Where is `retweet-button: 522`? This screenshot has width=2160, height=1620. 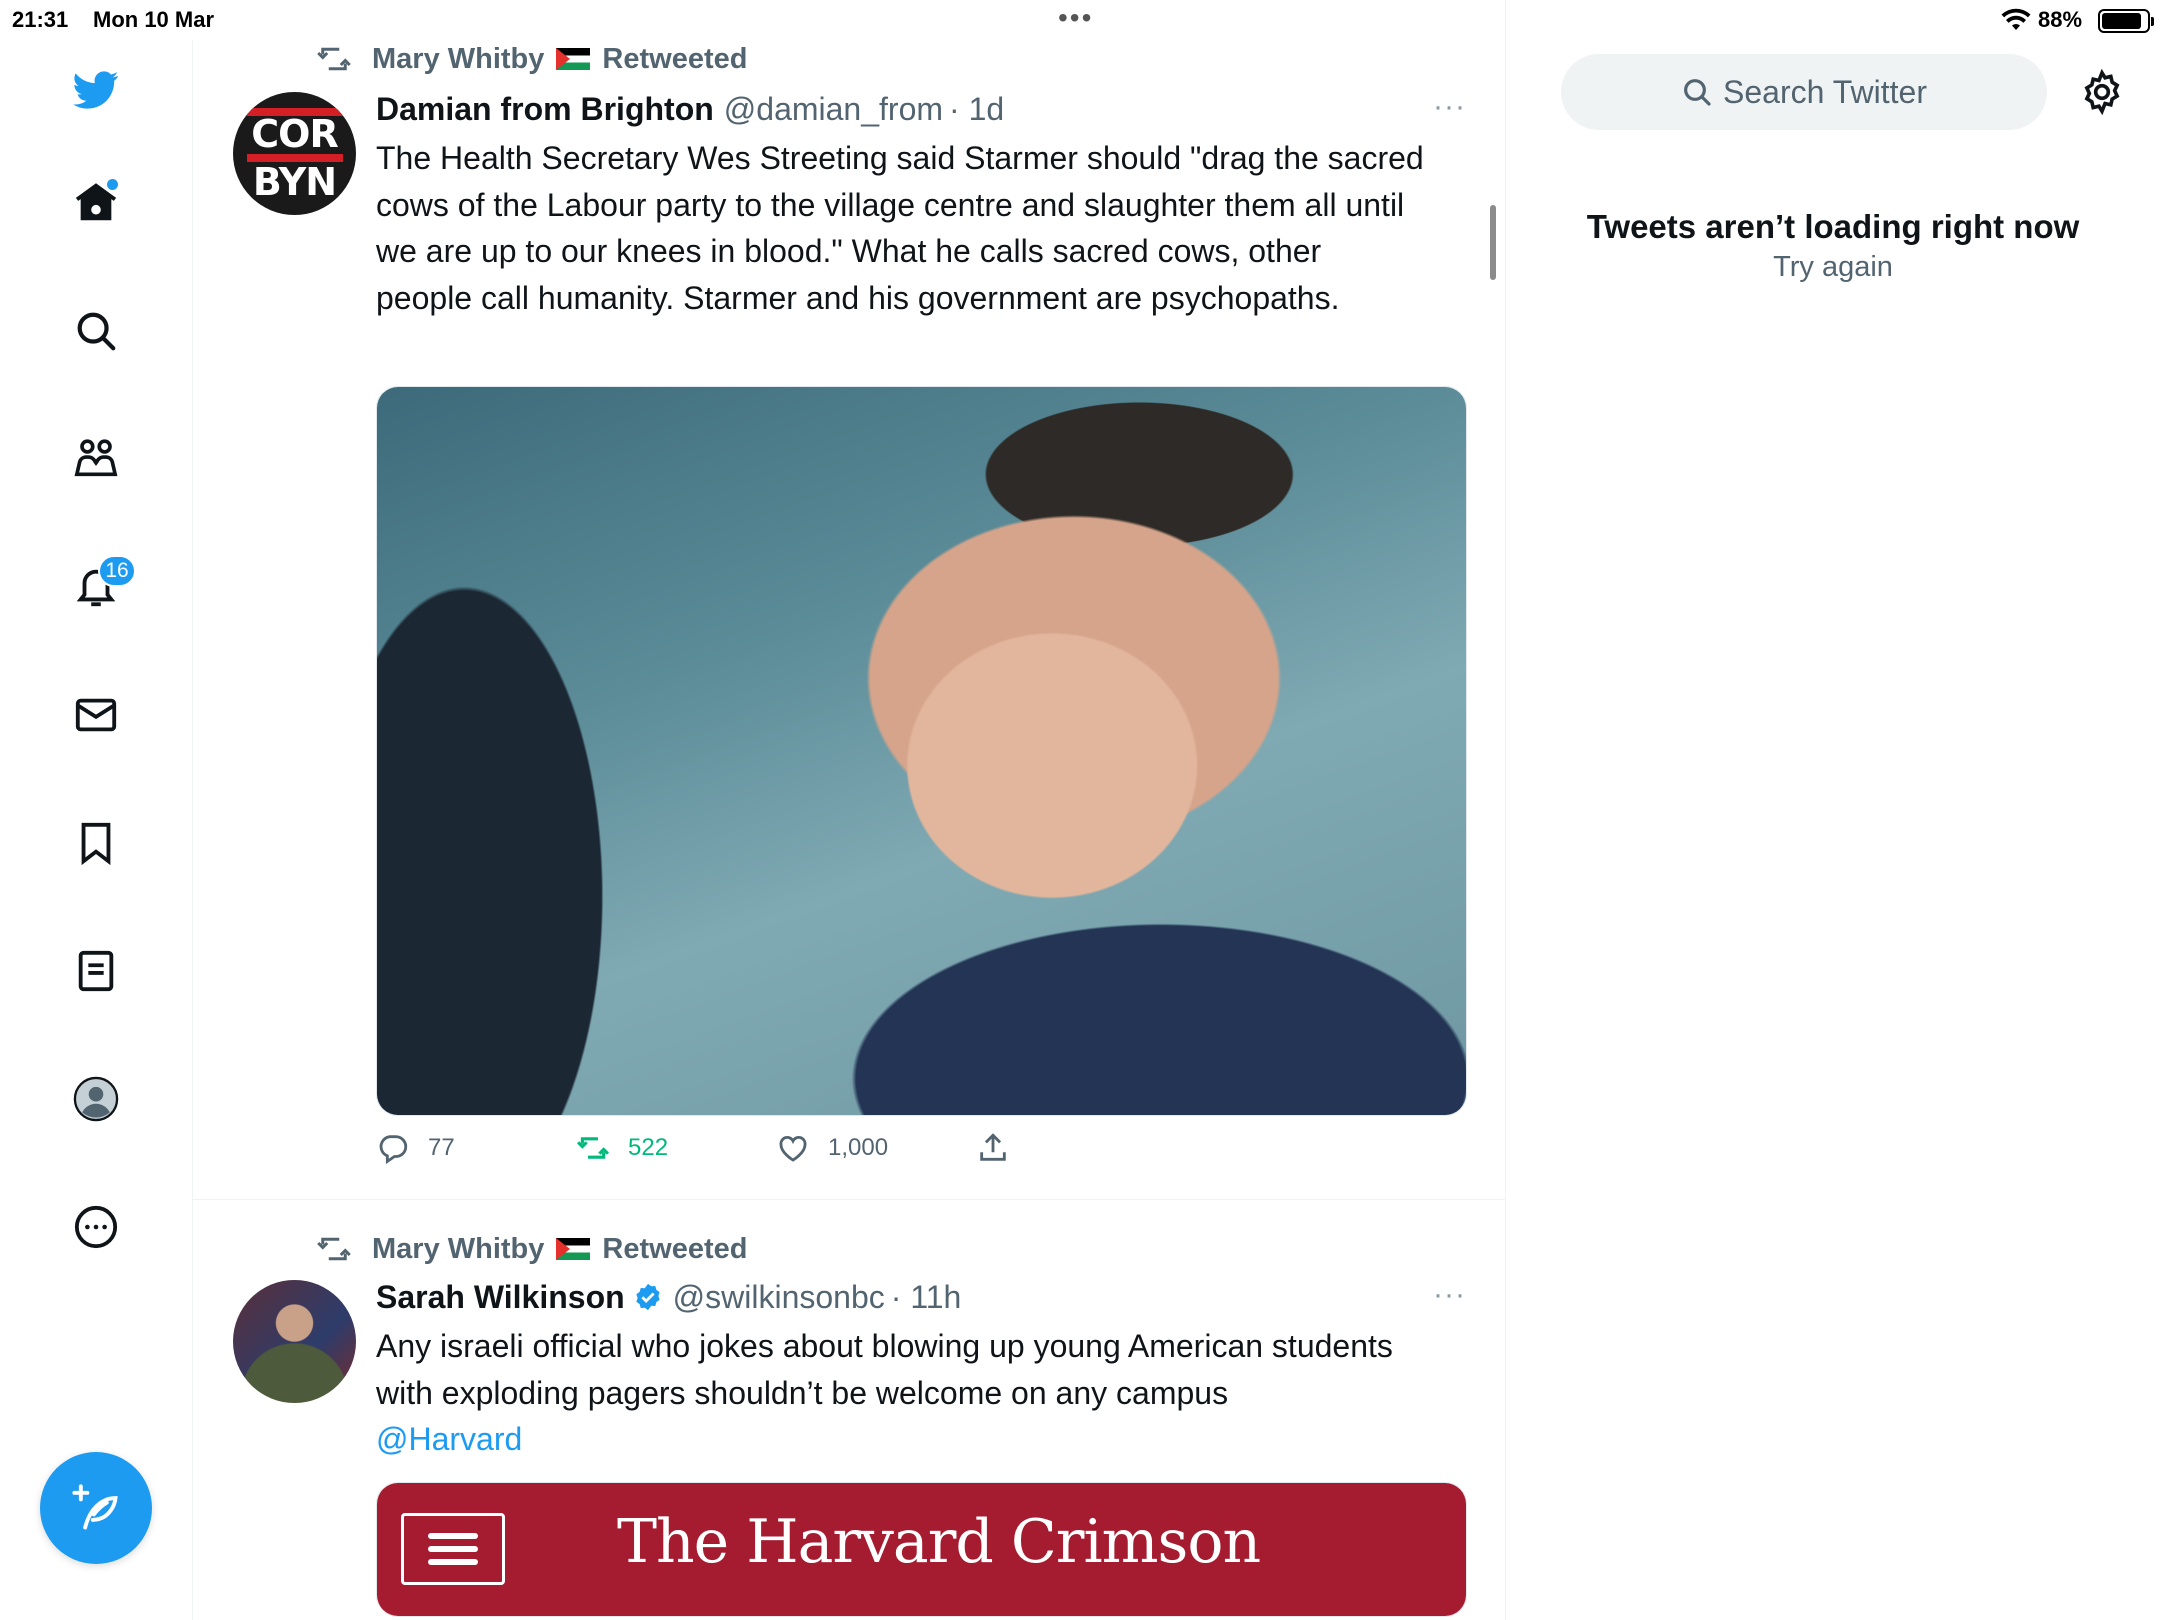
retweet-button: 522 is located at coordinates (622, 1148).